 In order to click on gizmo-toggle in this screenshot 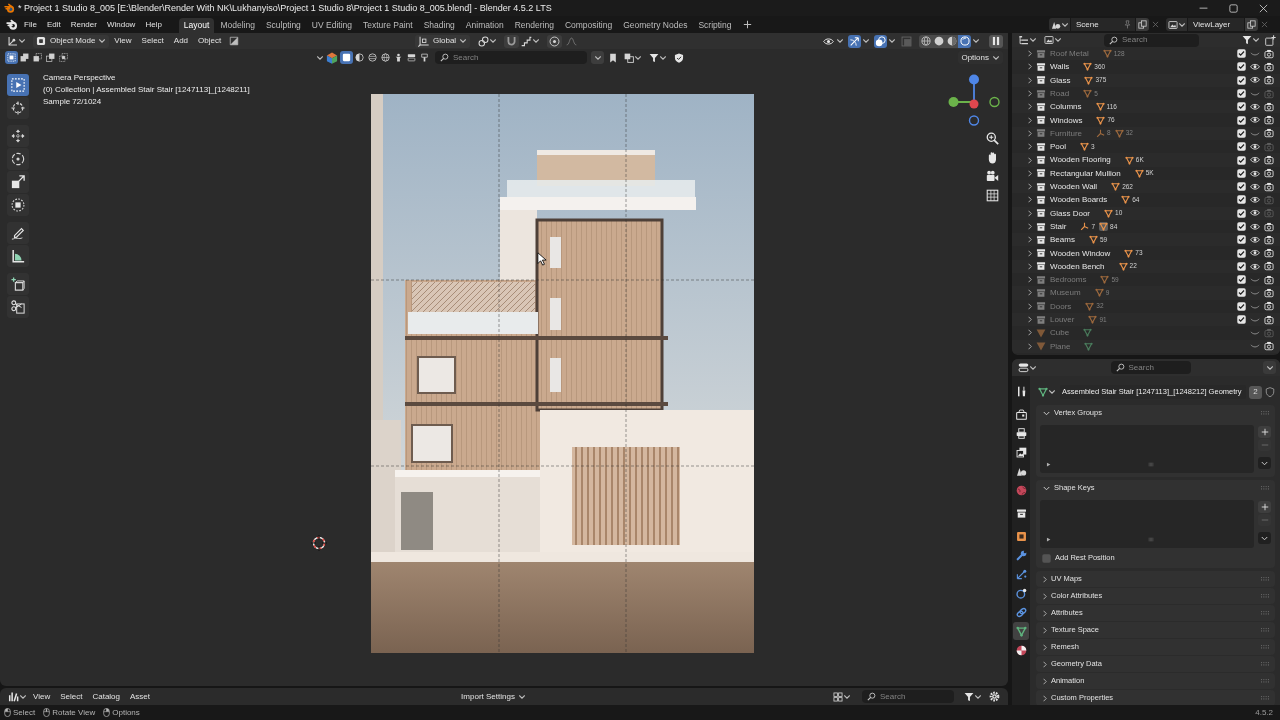, I will do `click(854, 41)`.